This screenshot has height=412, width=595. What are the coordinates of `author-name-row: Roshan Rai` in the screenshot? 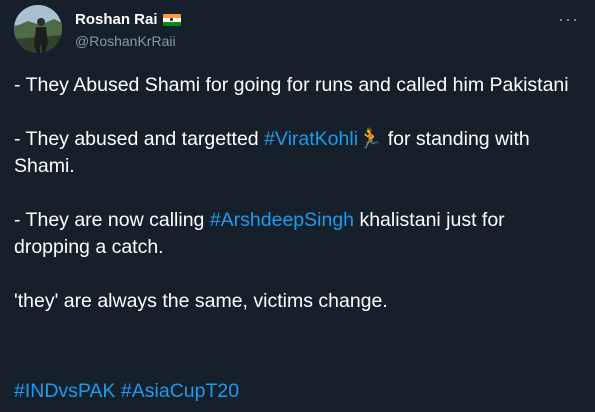 It's located at (128, 19).